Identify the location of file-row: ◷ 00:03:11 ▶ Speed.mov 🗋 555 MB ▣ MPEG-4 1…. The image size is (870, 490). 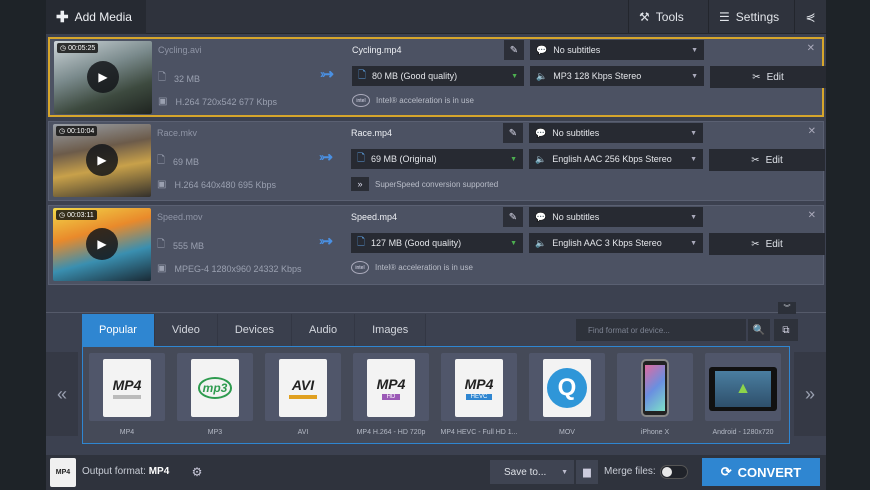
(436, 245).